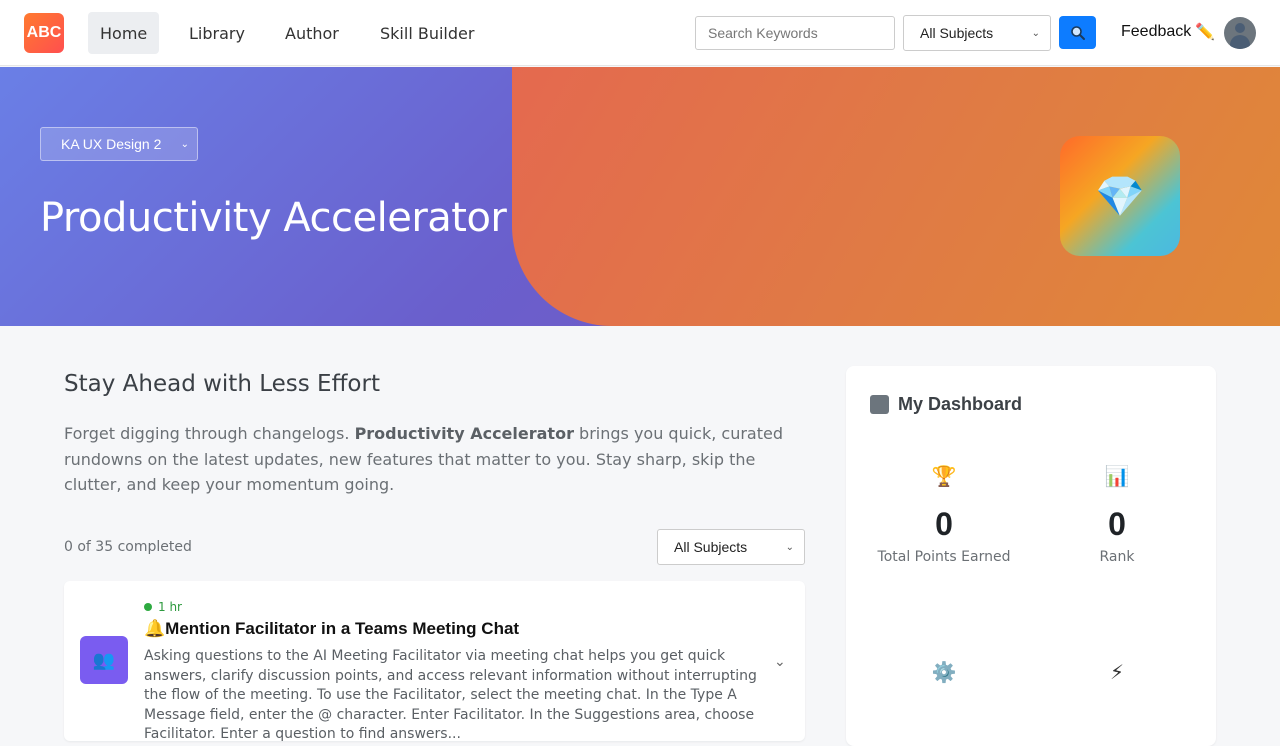 This screenshot has height=746, width=1280. What do you see at coordinates (795, 33) in the screenshot?
I see `search-input` at bounding box center [795, 33].